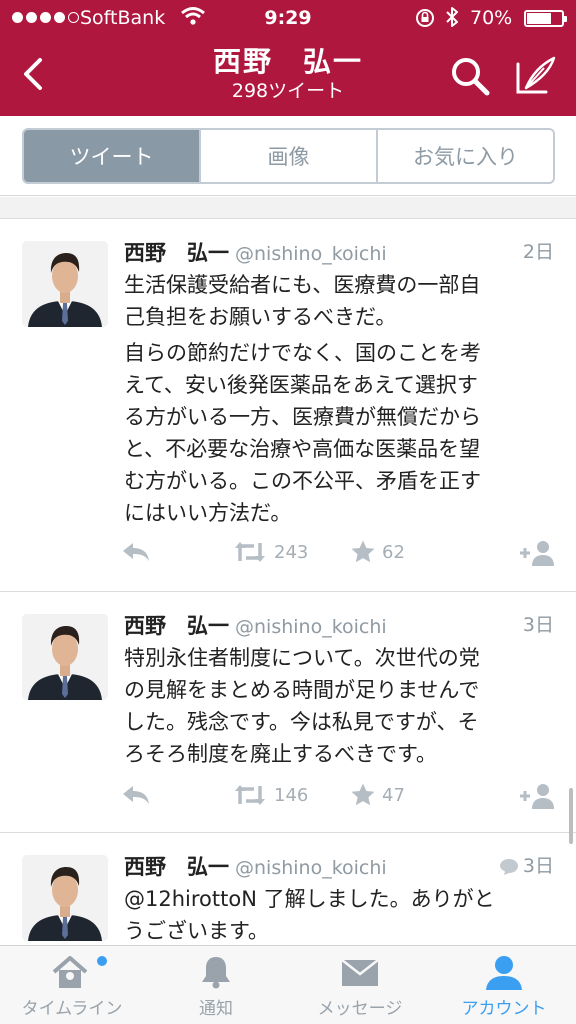 The height and width of the screenshot is (1024, 576). I want to click on bluetooth-icon, so click(452, 17).